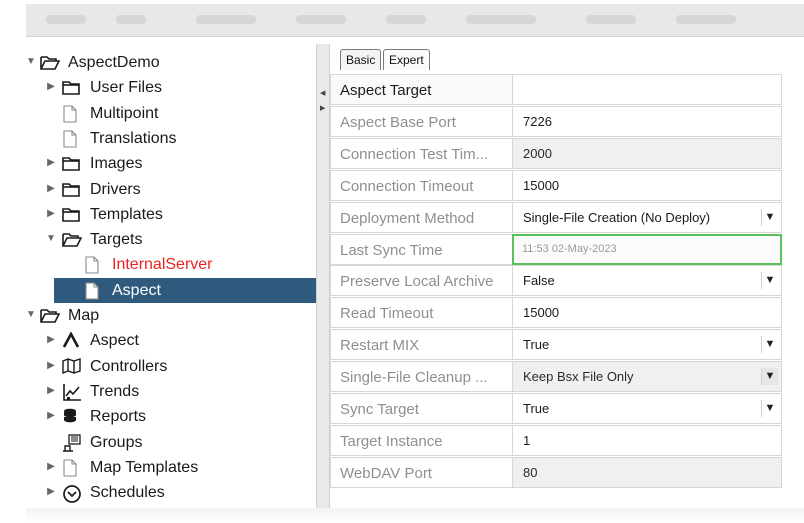 The height and width of the screenshot is (523, 804). I want to click on property-name: Preserve Local Archive, so click(421, 281).